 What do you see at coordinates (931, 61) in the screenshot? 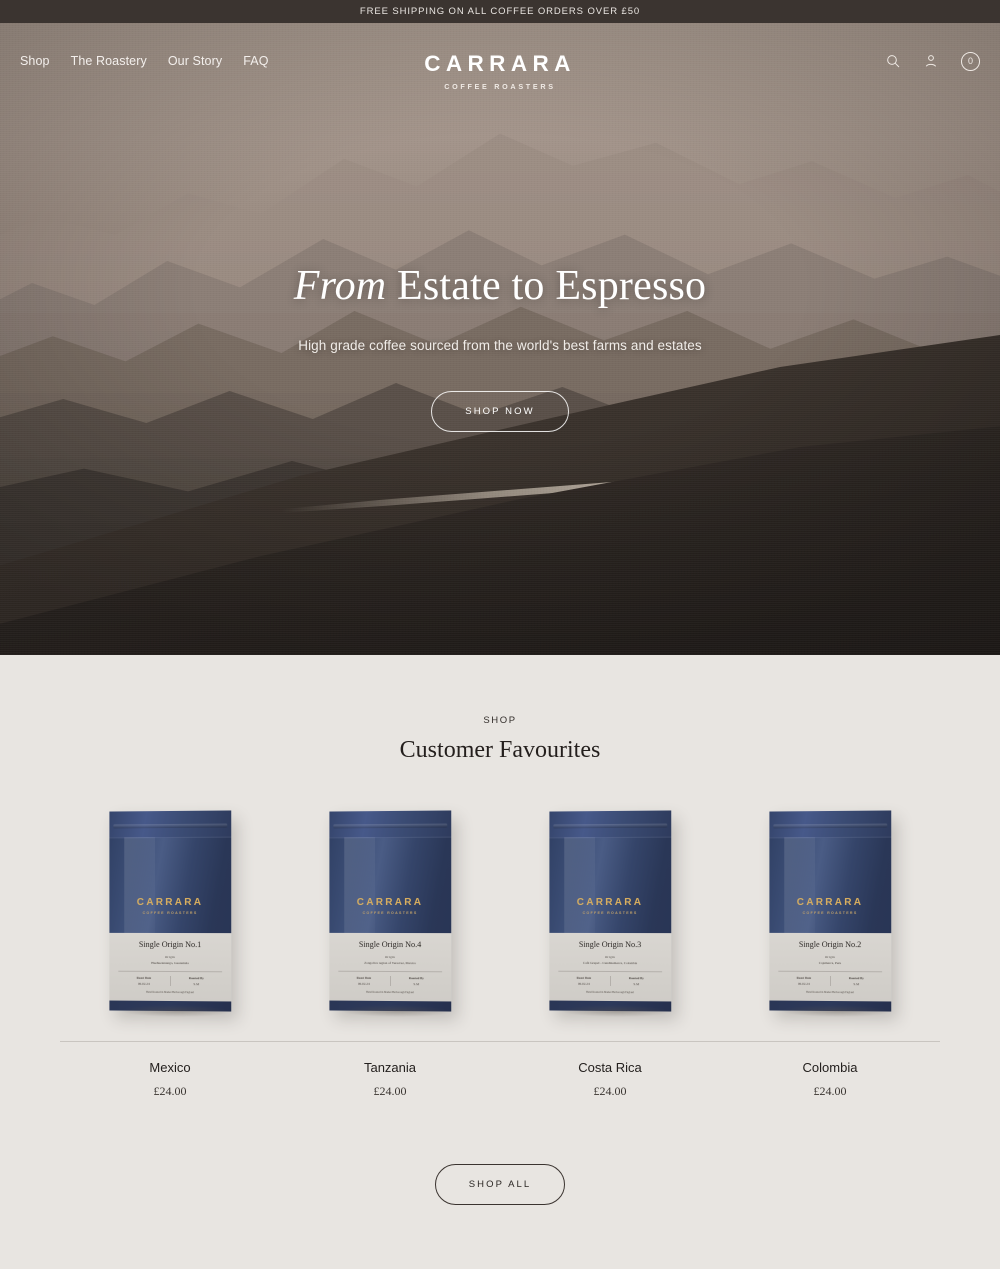
I see `account-icon` at bounding box center [931, 61].